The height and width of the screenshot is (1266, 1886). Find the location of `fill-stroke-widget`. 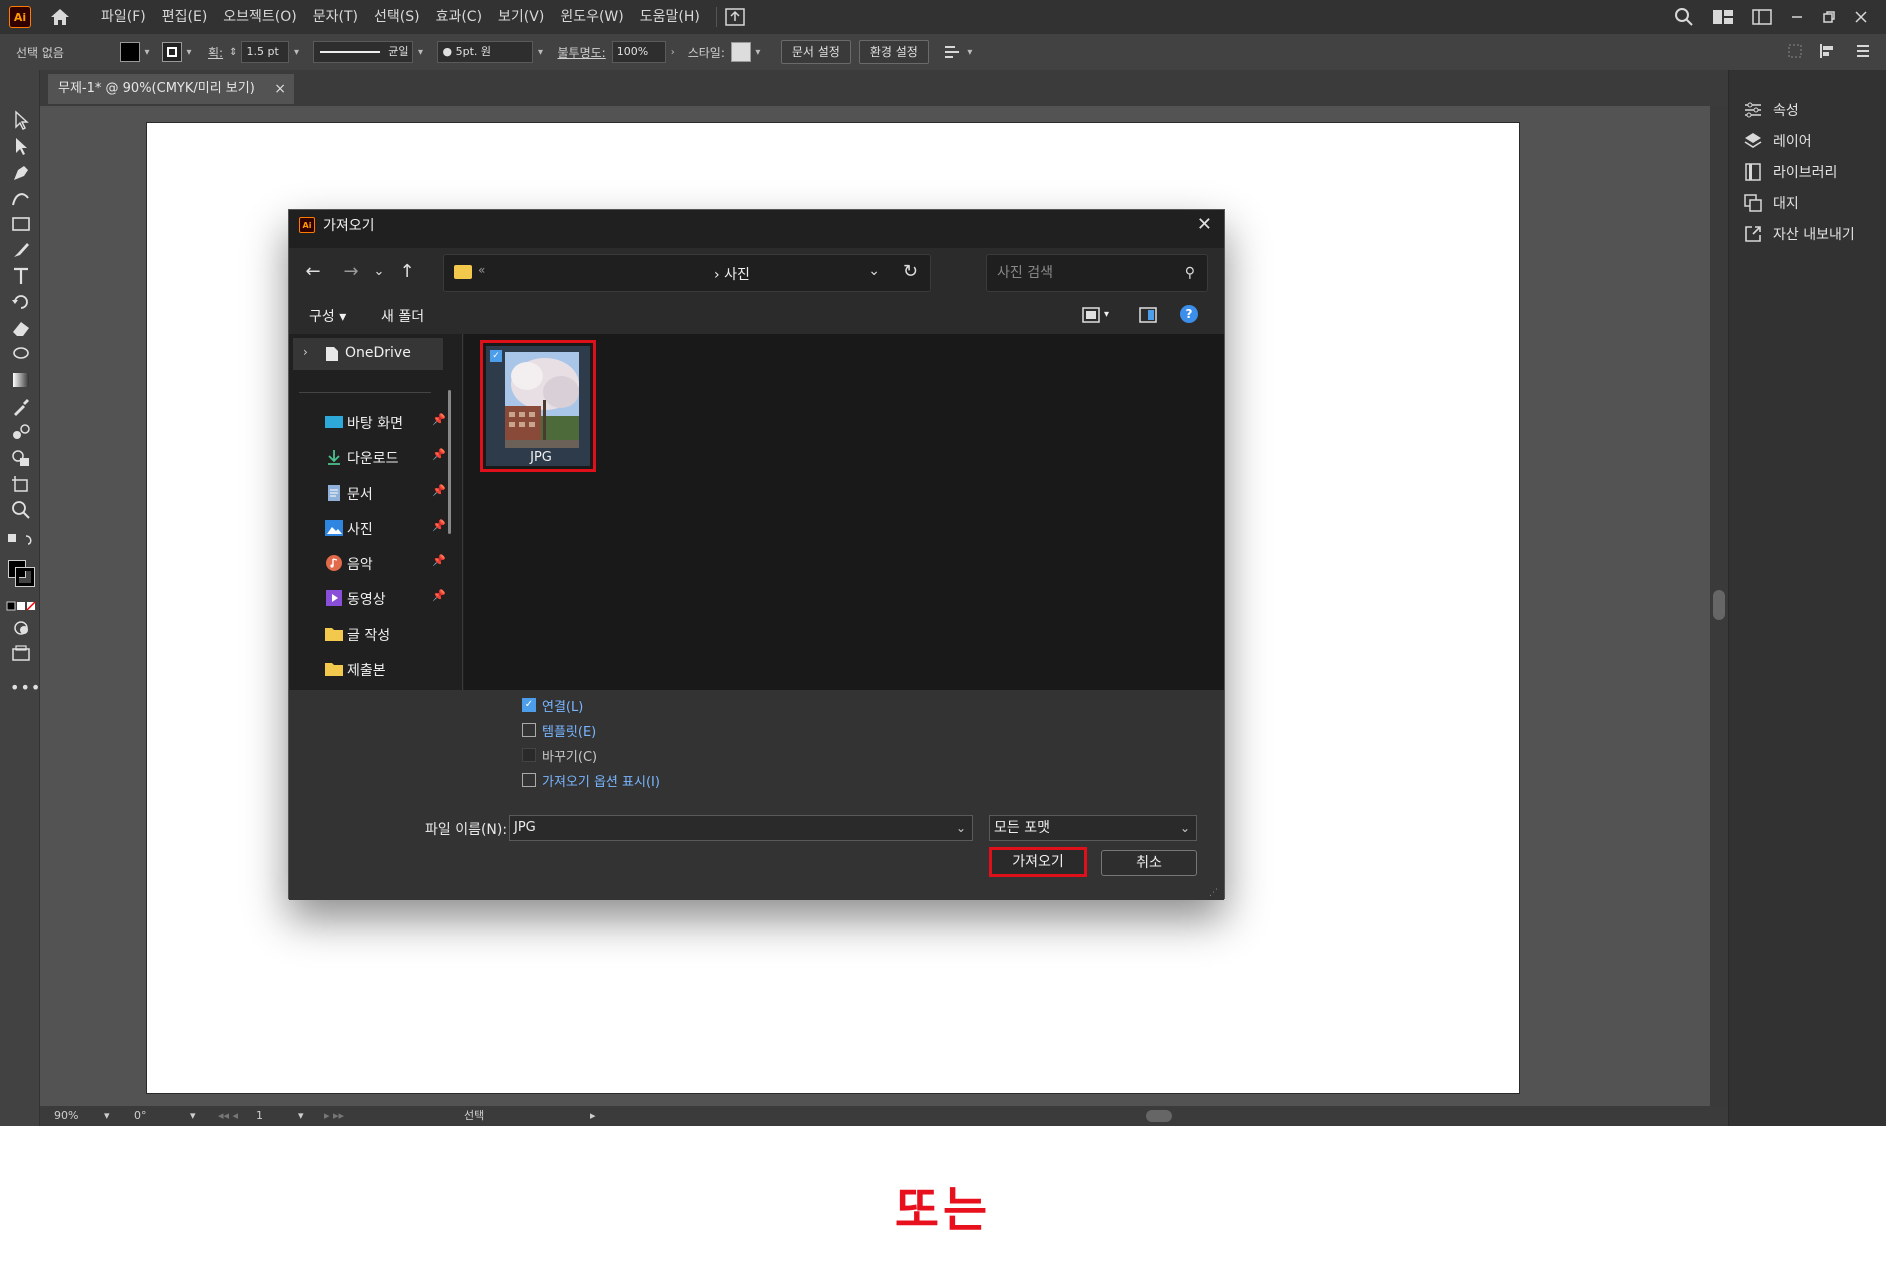

fill-stroke-widget is located at coordinates (21, 573).